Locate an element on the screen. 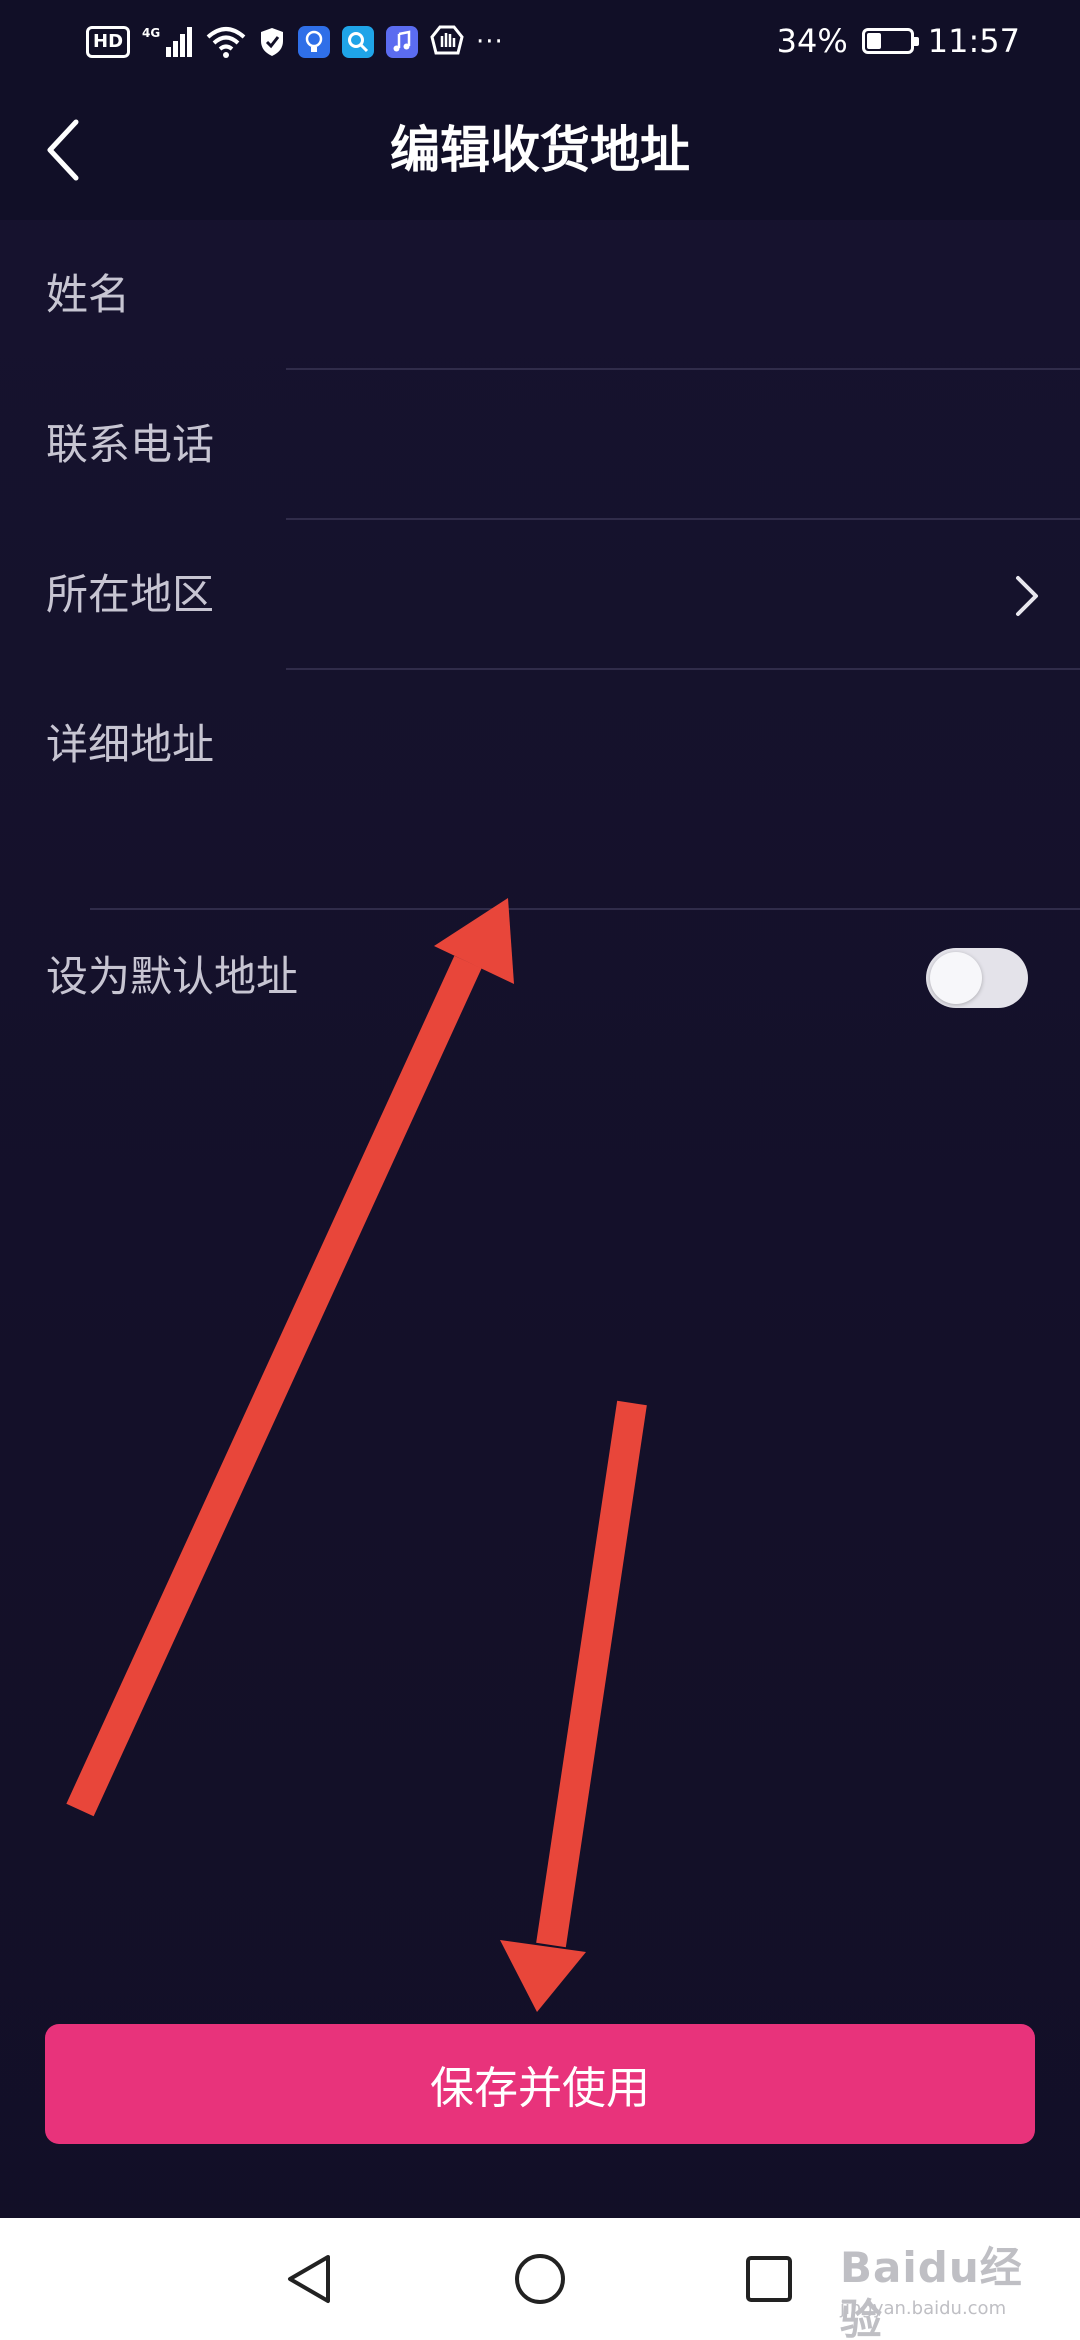 This screenshot has width=1080, height=2340. nav-back-button is located at coordinates (309, 2279).